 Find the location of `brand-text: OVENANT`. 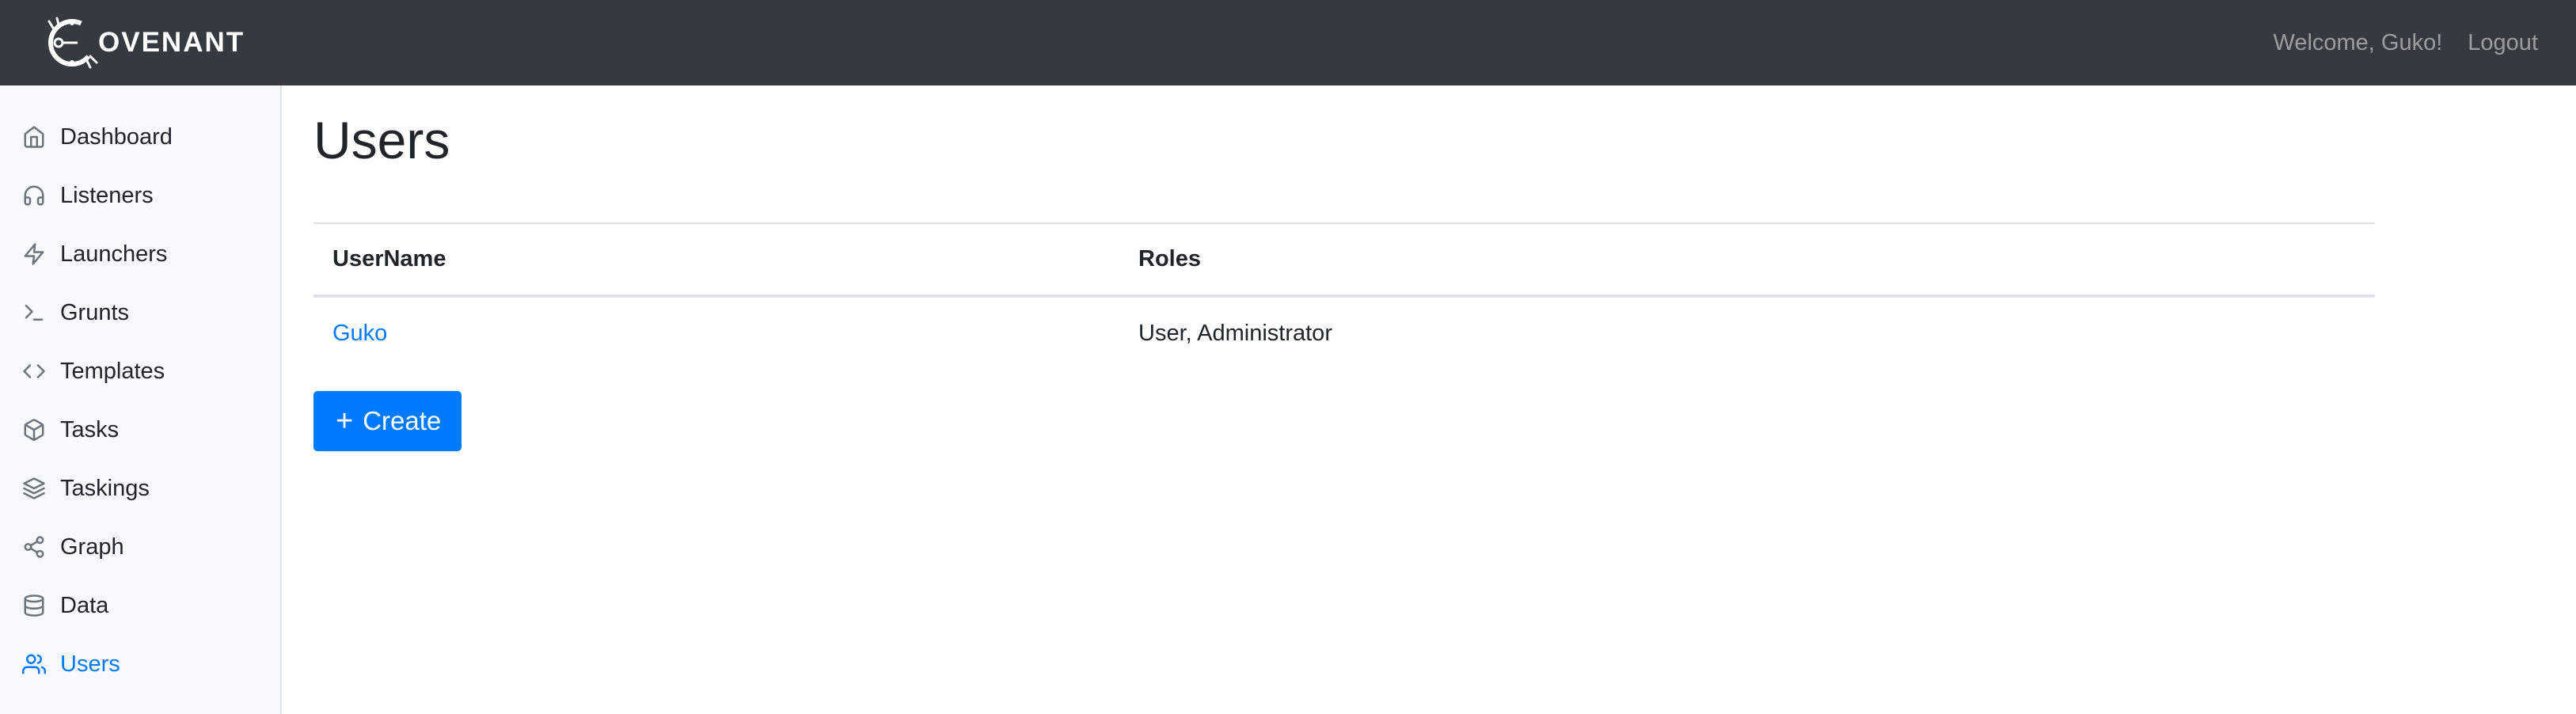

brand-text: OVENANT is located at coordinates (172, 42).